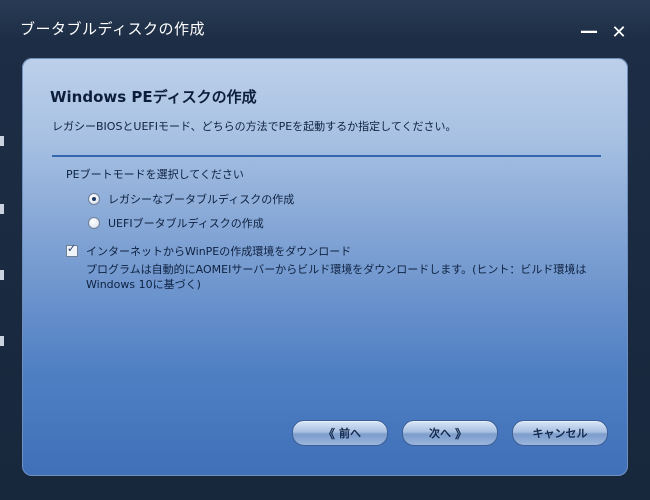  Describe the element at coordinates (201, 199) in the screenshot. I see `radio-legacy-label: レガシーなブータブルディスクの作成` at that location.